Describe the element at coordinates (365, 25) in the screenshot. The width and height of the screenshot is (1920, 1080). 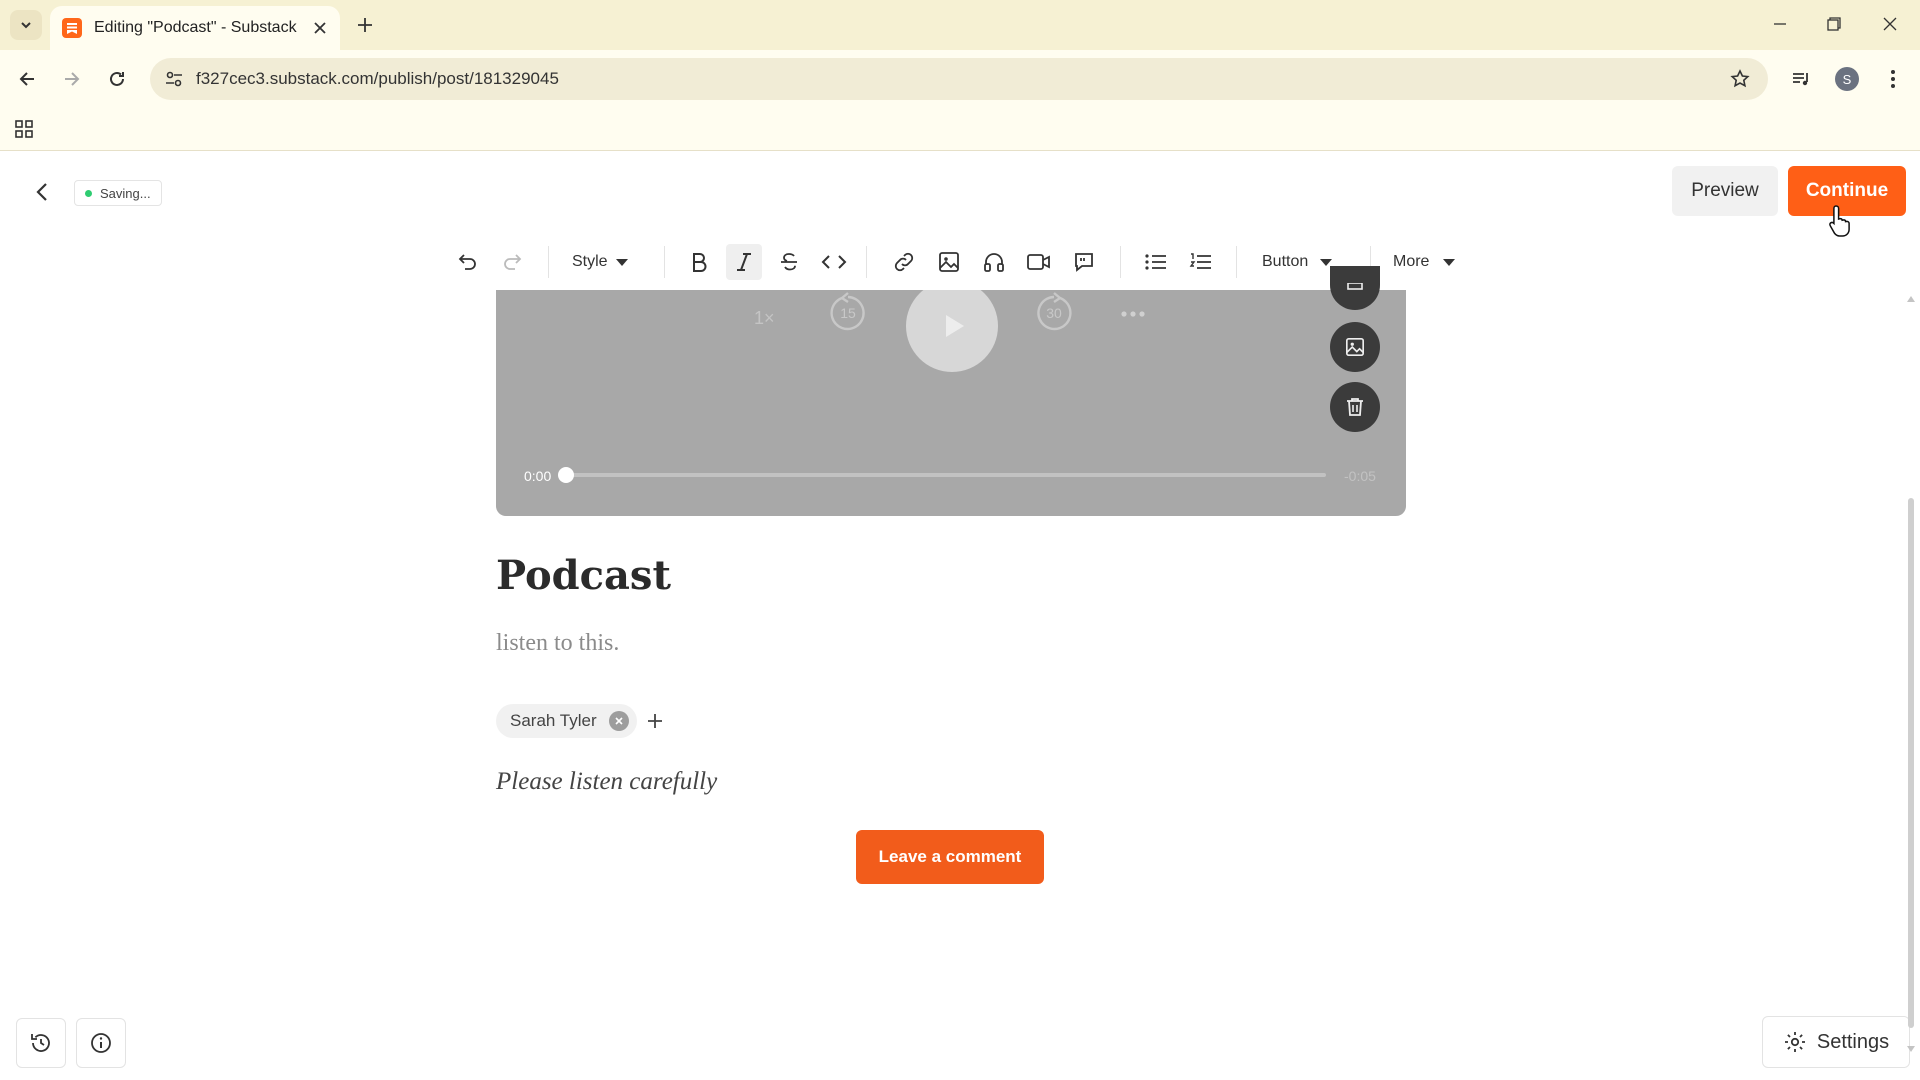
I see `new-tab-plus-icon` at that location.